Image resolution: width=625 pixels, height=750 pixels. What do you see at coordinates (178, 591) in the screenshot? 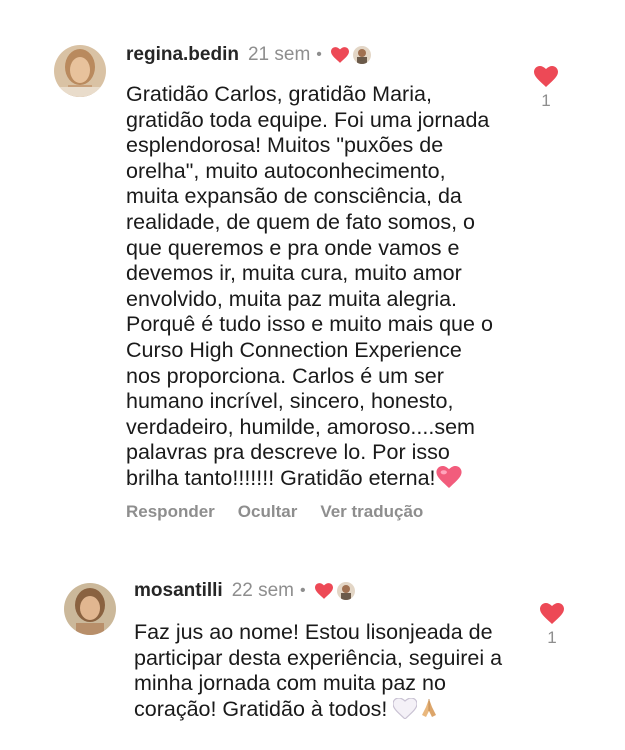
I see `username: mosantilli` at bounding box center [178, 591].